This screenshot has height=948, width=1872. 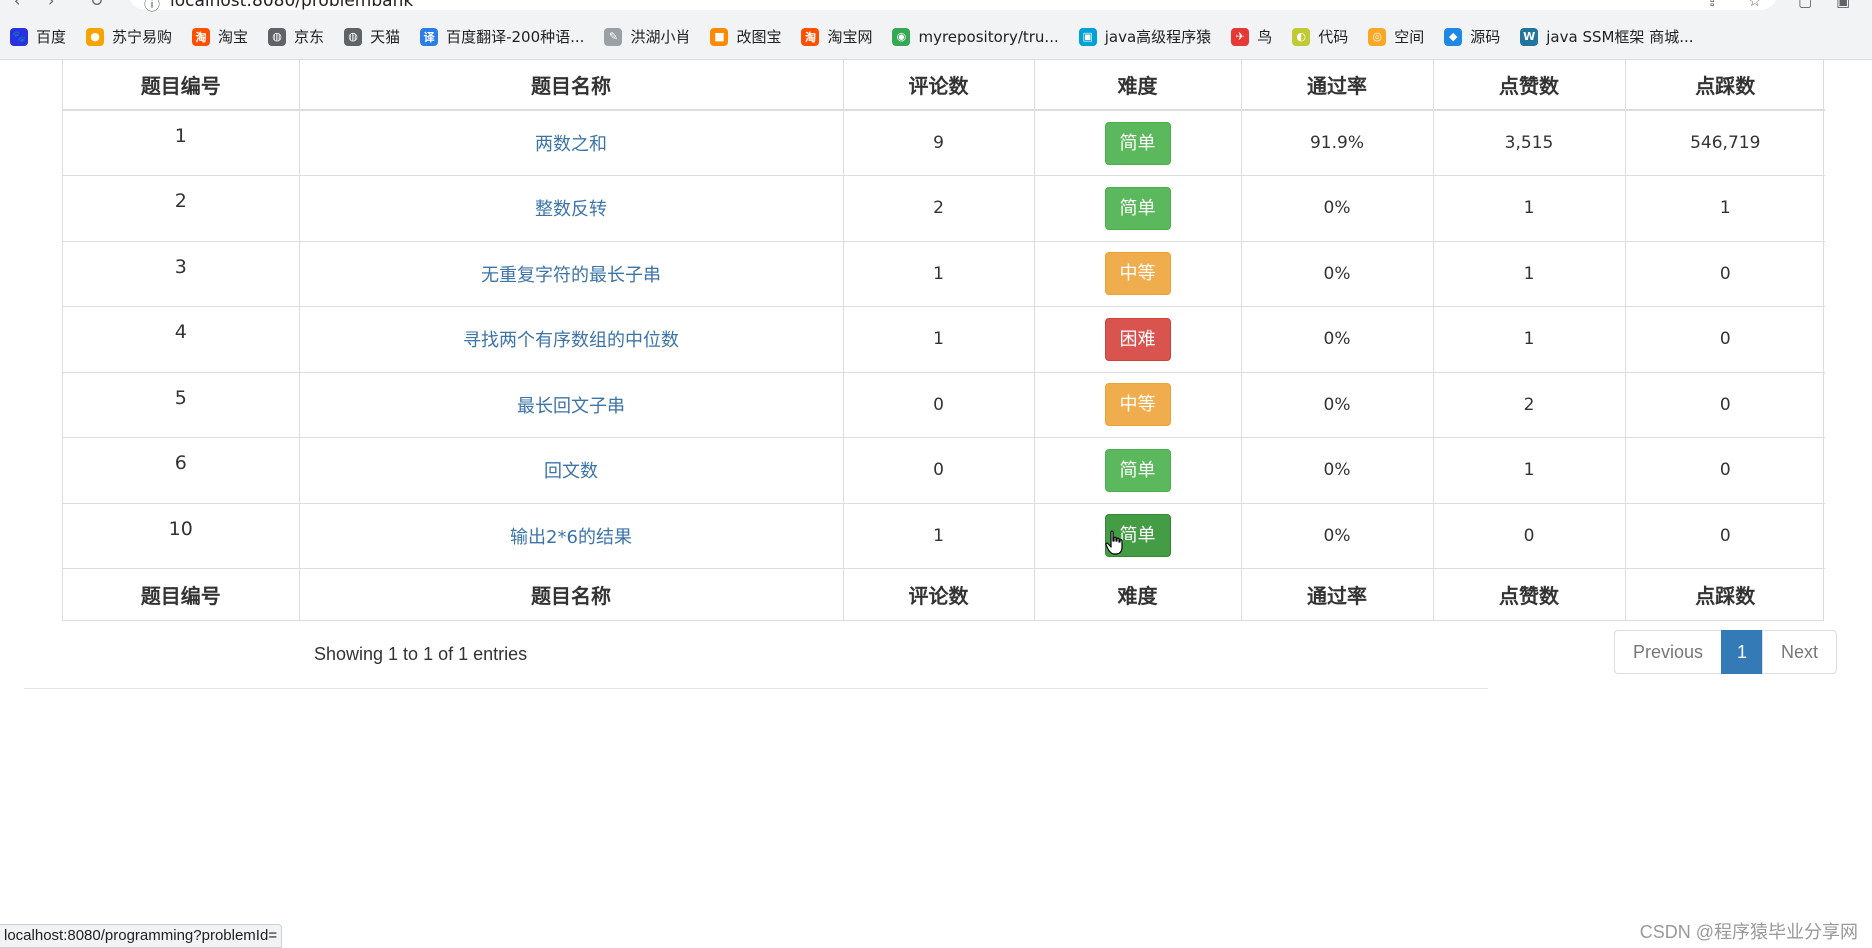 I want to click on page-button-current: 1, so click(x=1742, y=652).